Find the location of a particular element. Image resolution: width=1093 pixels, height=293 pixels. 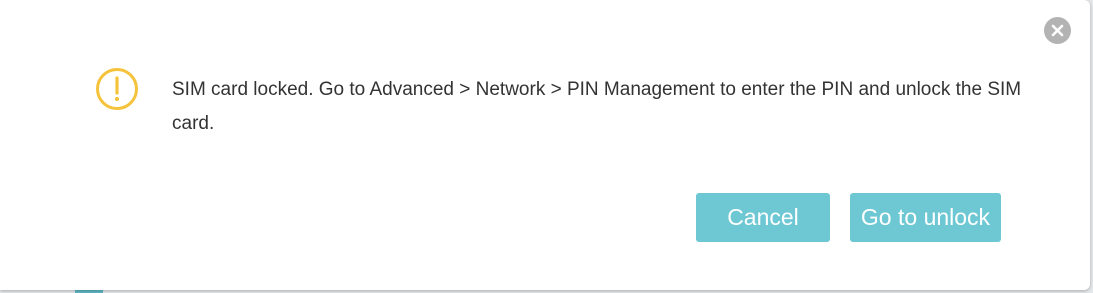

cancel-button: Cancel is located at coordinates (763, 217).